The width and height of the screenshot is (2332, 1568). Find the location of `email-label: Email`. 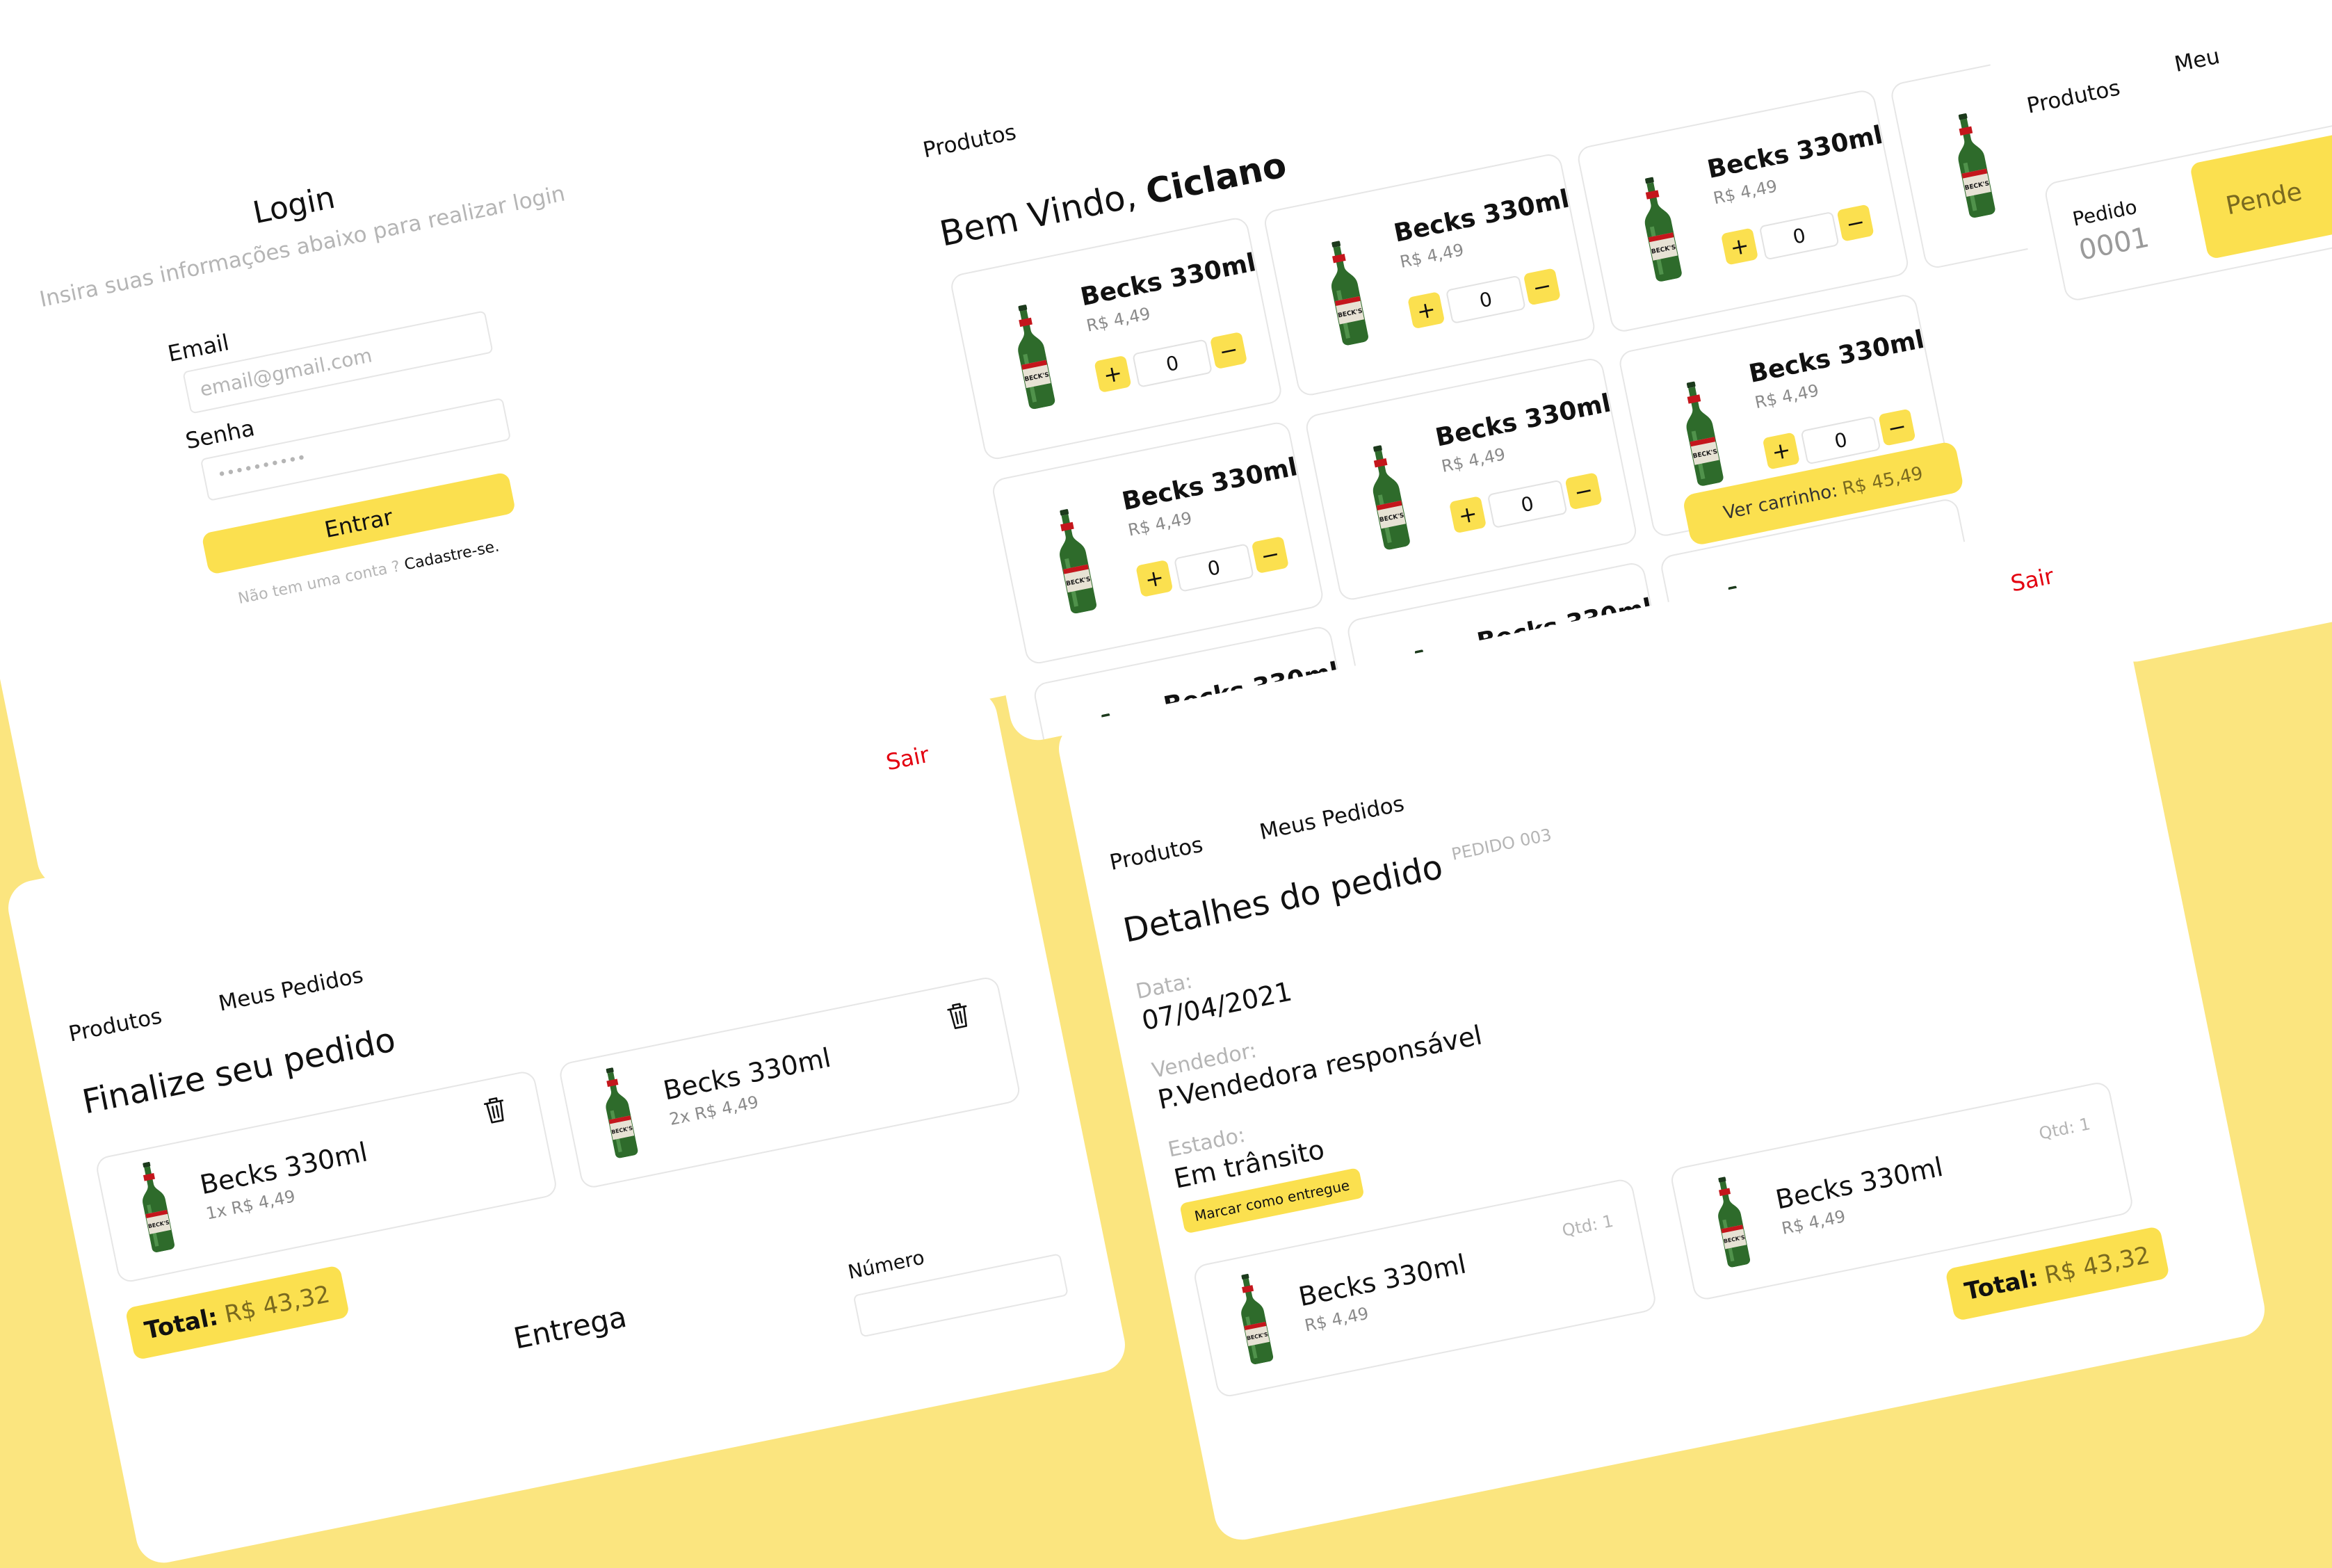

email-label: Email is located at coordinates (199, 348).